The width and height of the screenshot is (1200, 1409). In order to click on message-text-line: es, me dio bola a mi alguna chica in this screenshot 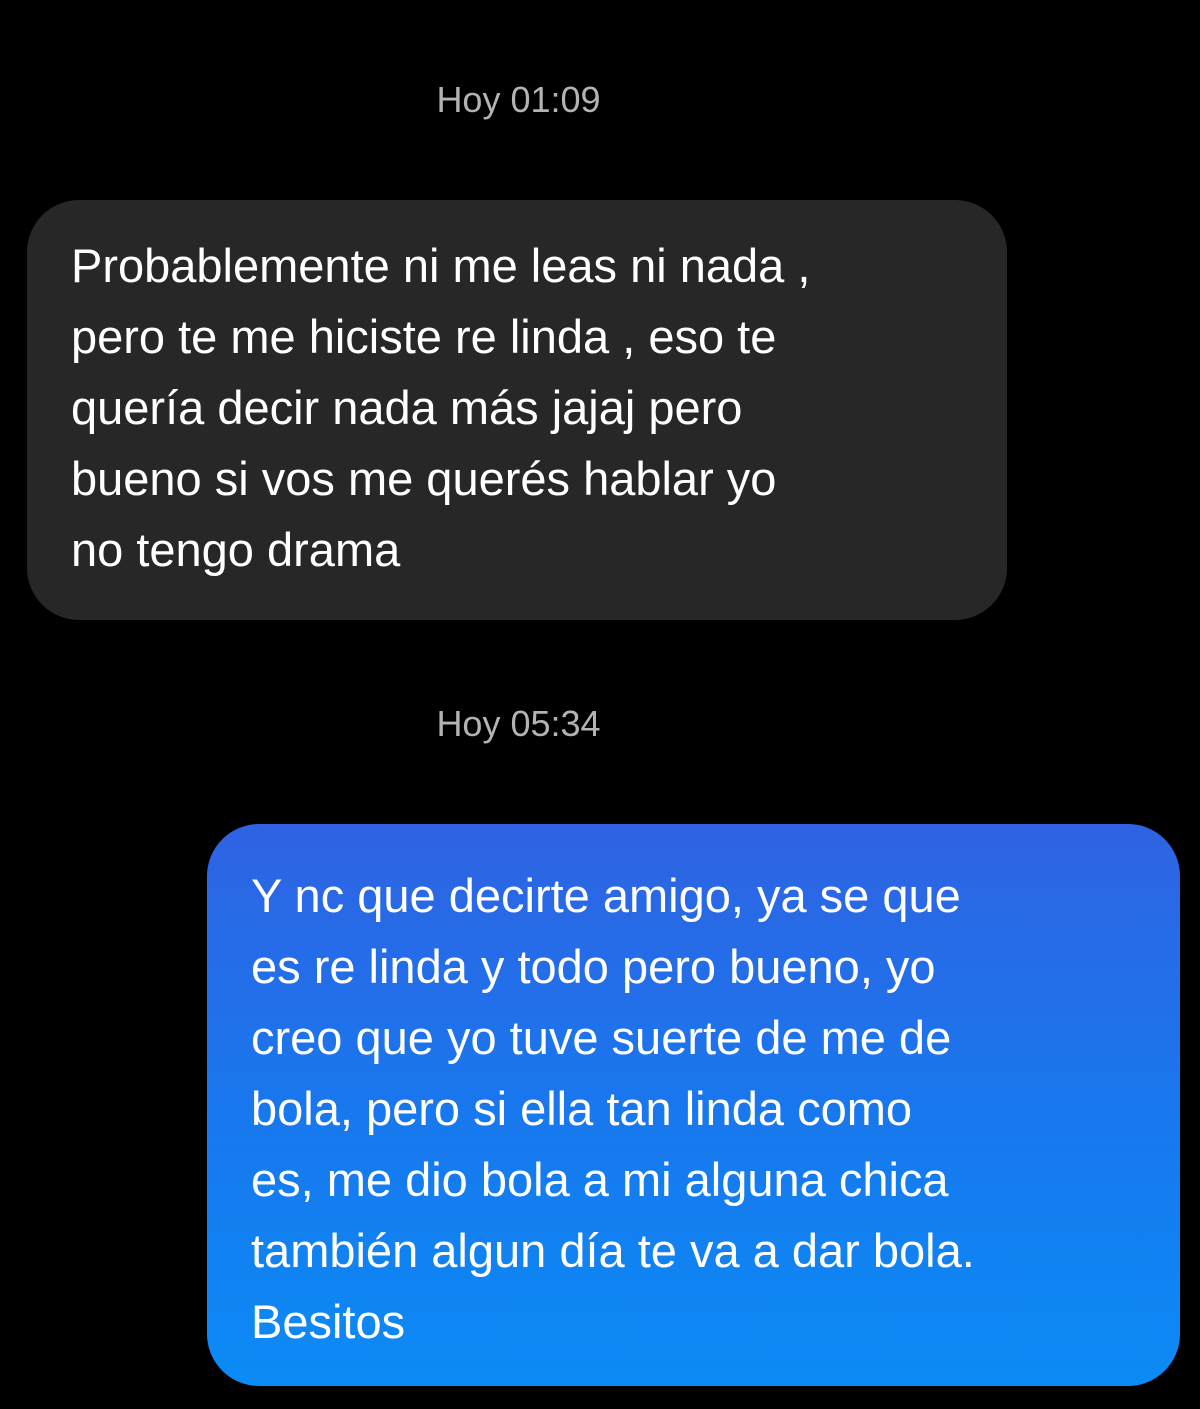, I will do `click(600, 1179)`.